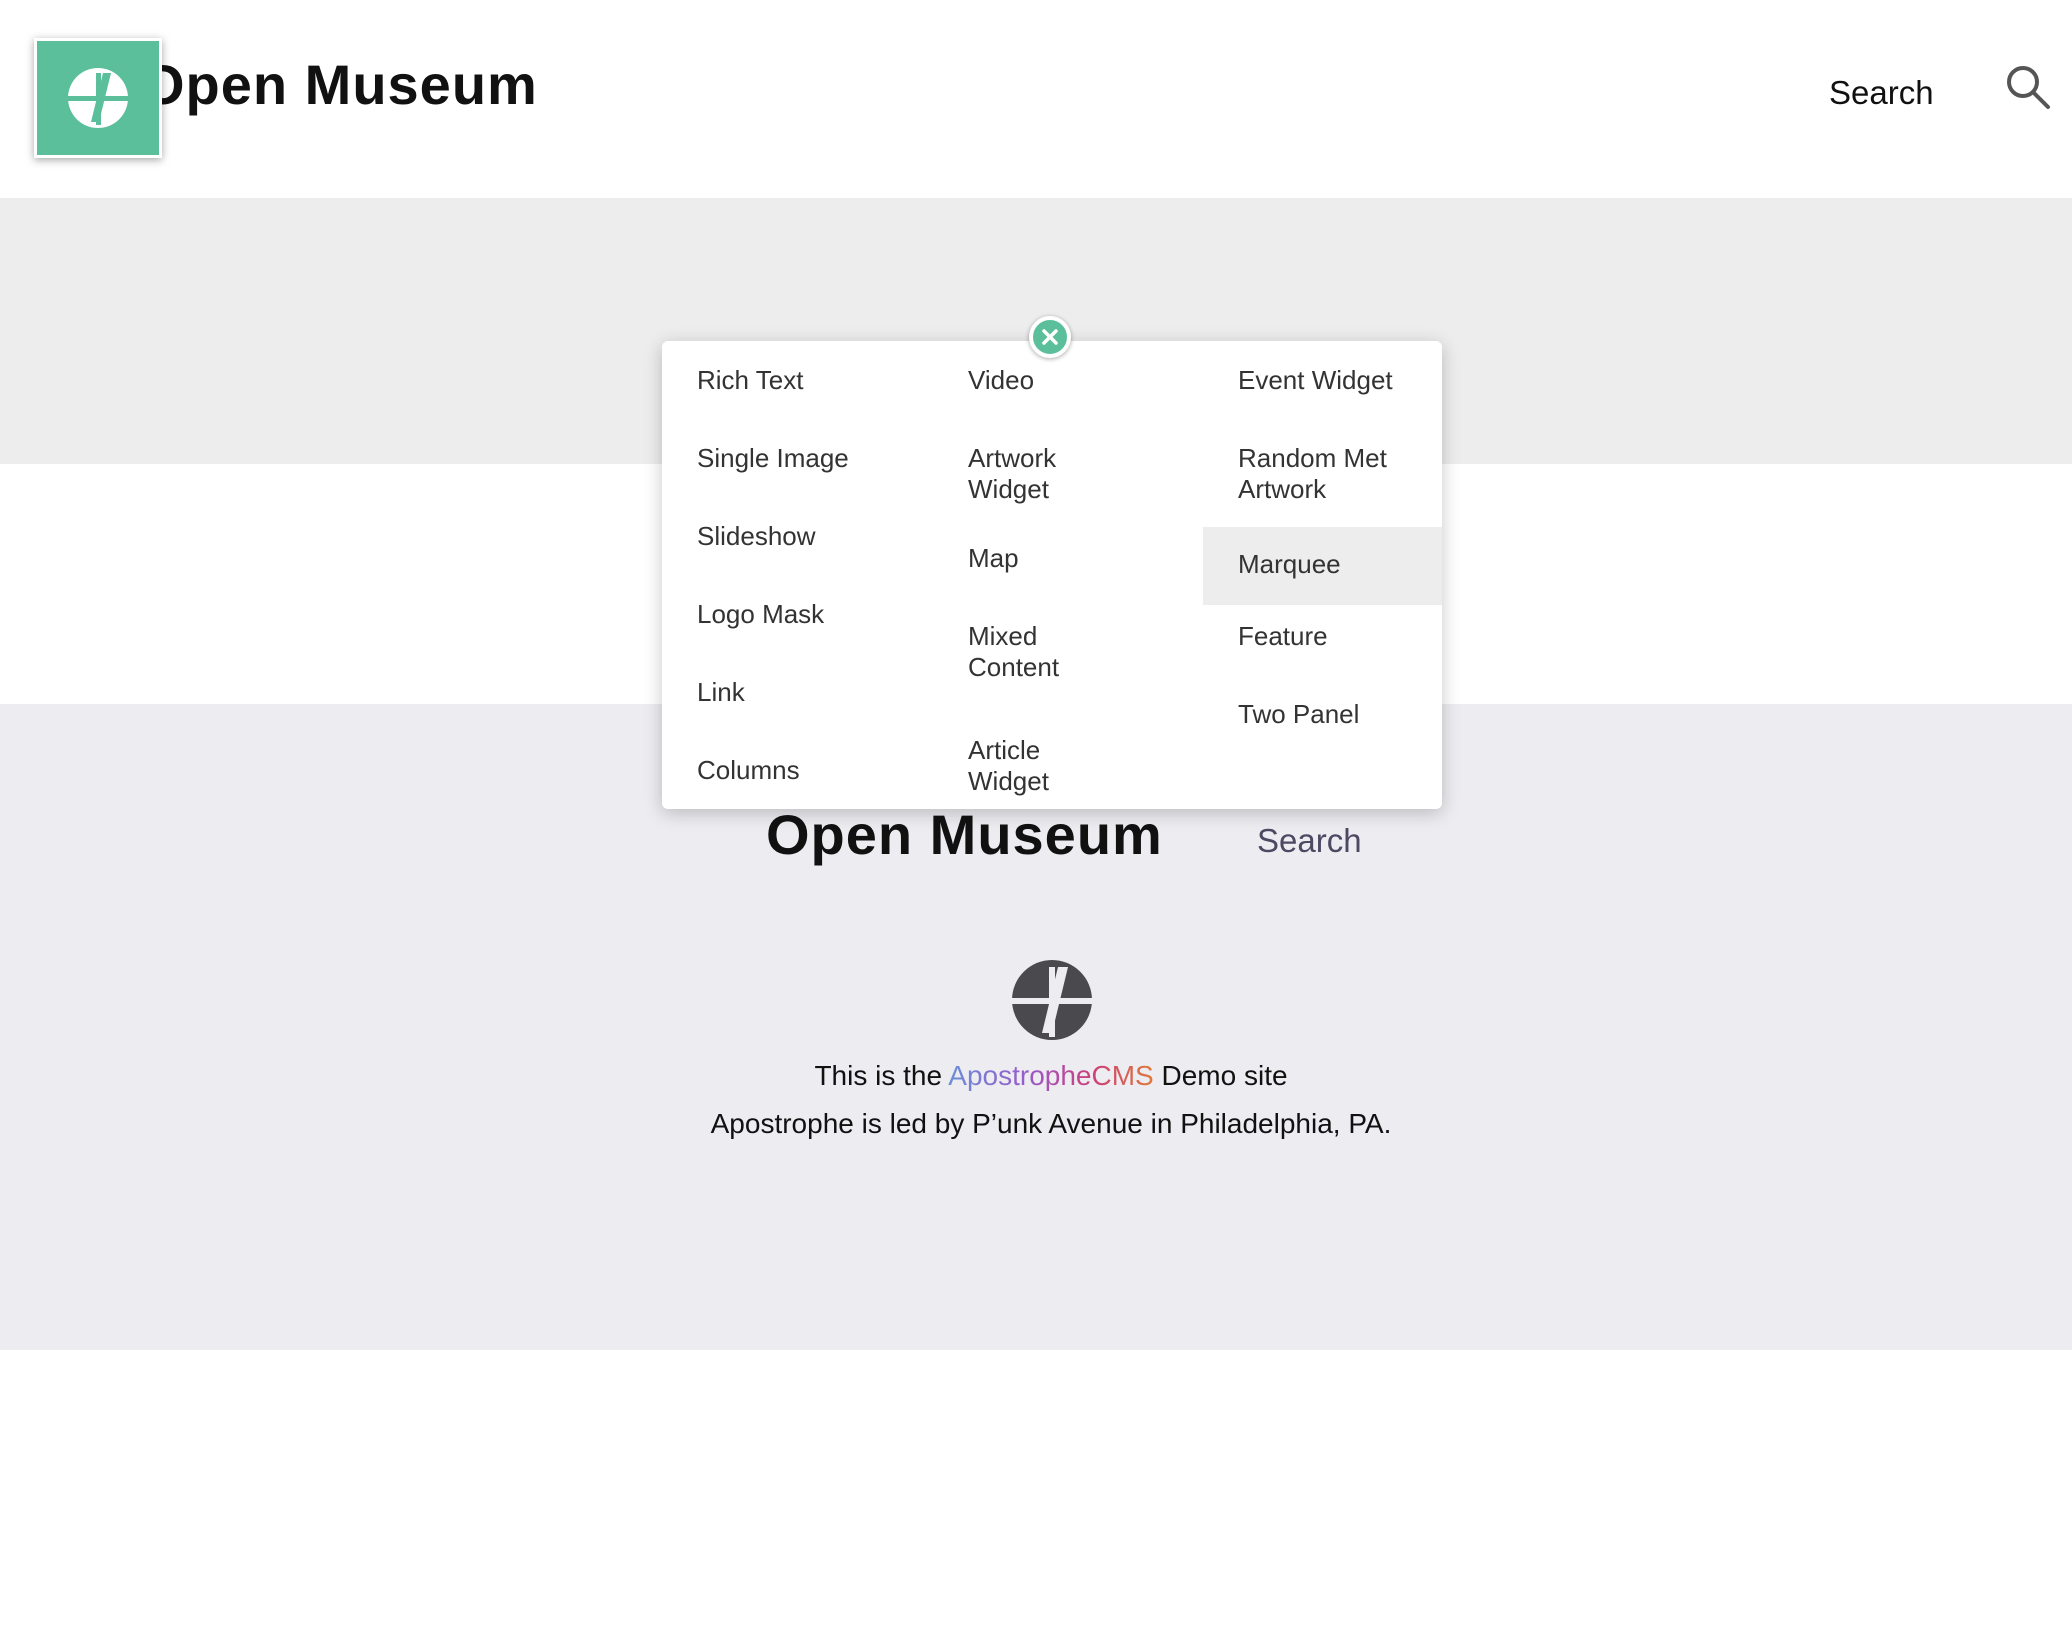 The width and height of the screenshot is (2072, 1648). What do you see at coordinates (1020, 766) in the screenshot?
I see `widget-option-article-widget: Article Widget` at bounding box center [1020, 766].